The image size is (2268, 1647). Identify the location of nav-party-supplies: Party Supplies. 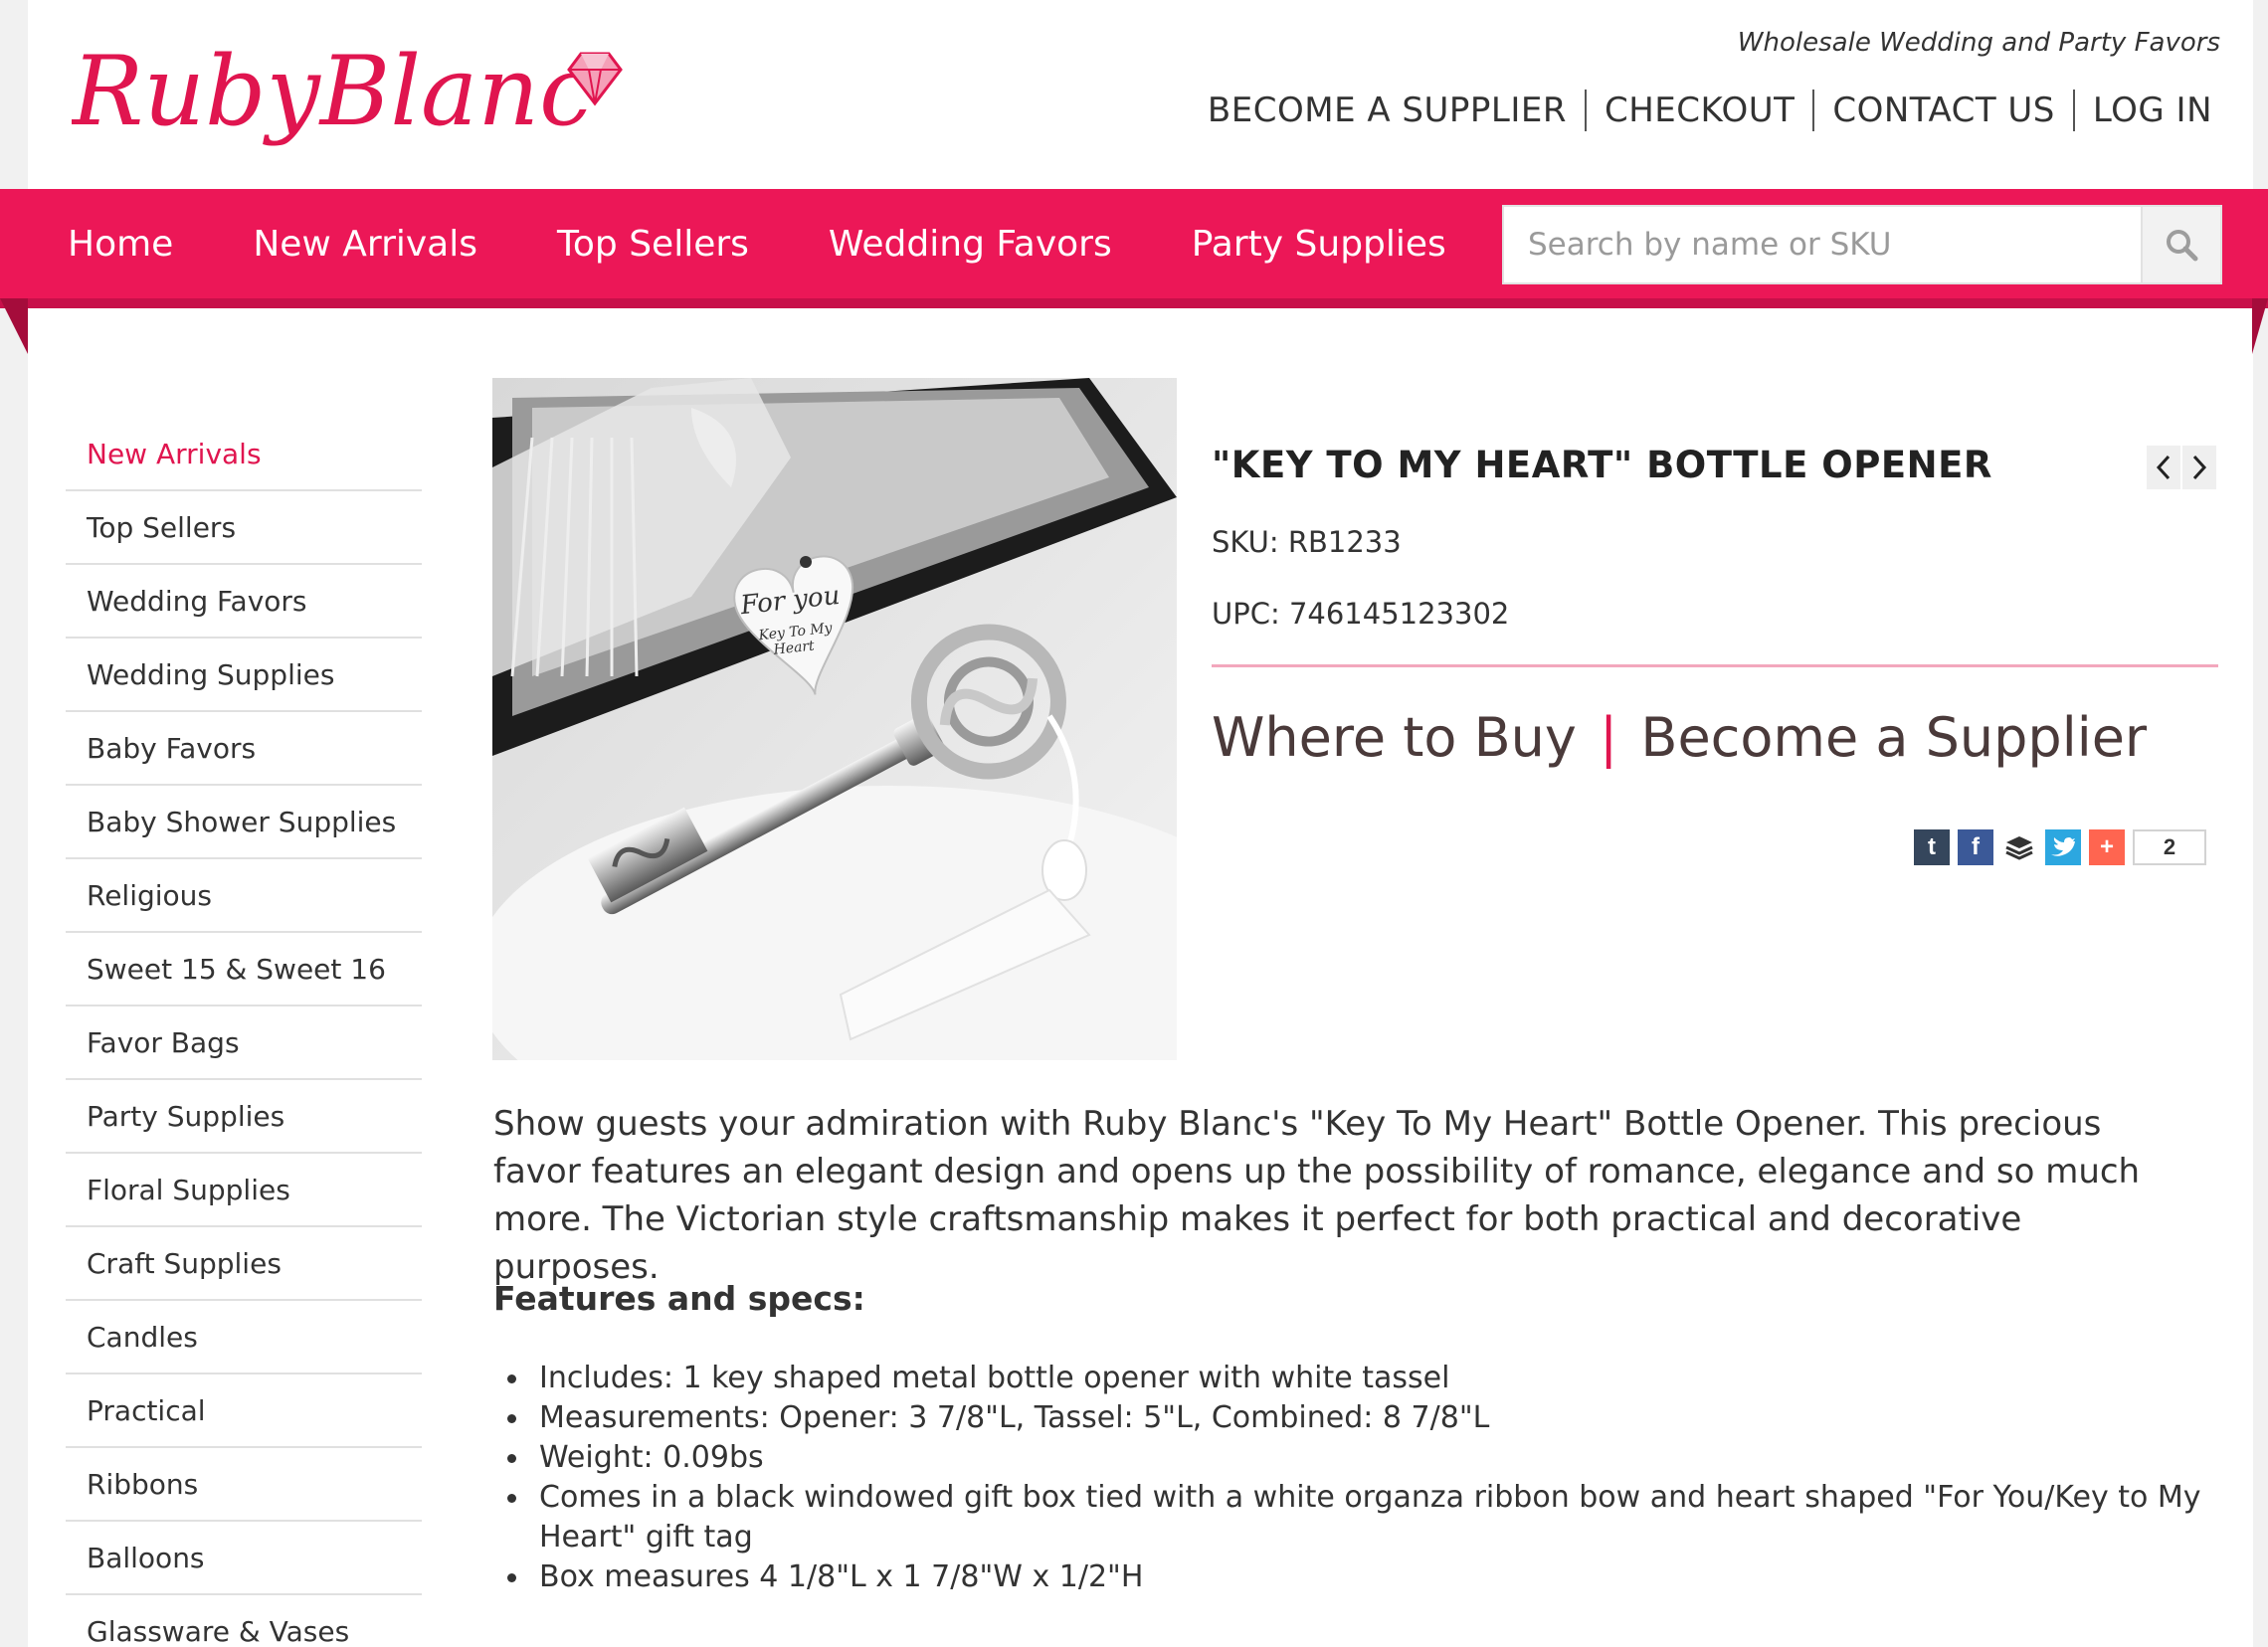
(1319, 244).